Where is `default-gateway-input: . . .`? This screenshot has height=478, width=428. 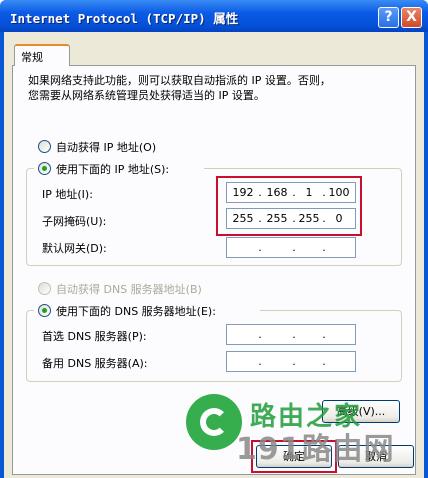 default-gateway-input: . . . is located at coordinates (291, 247).